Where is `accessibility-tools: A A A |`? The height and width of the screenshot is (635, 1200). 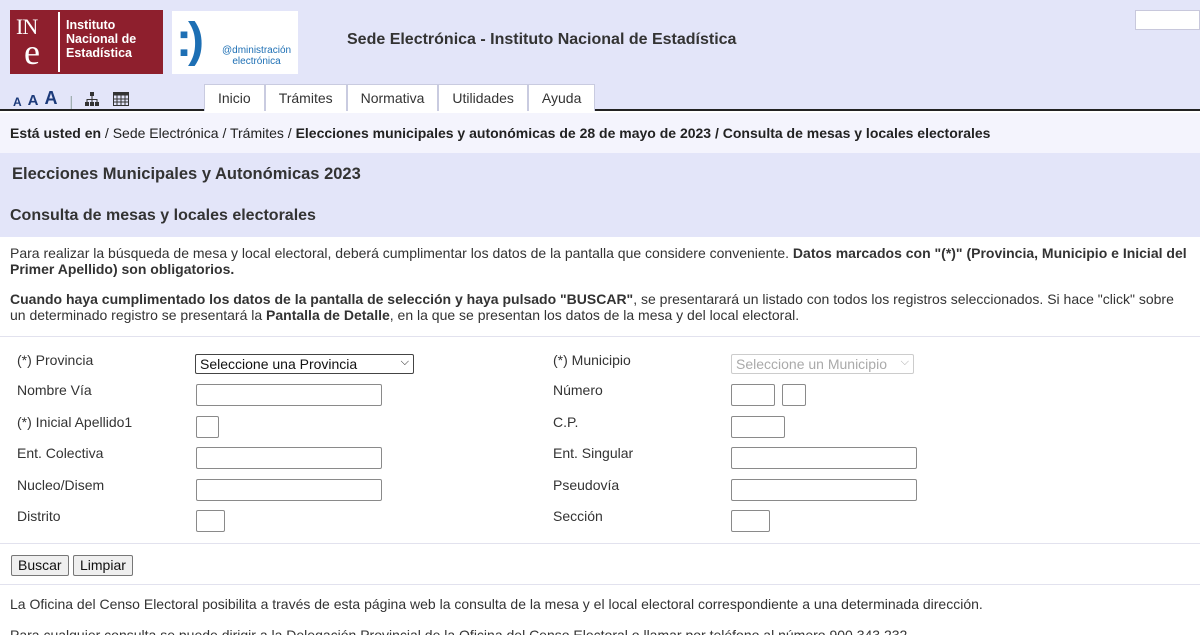 accessibility-tools: A A A | is located at coordinates (71, 98).